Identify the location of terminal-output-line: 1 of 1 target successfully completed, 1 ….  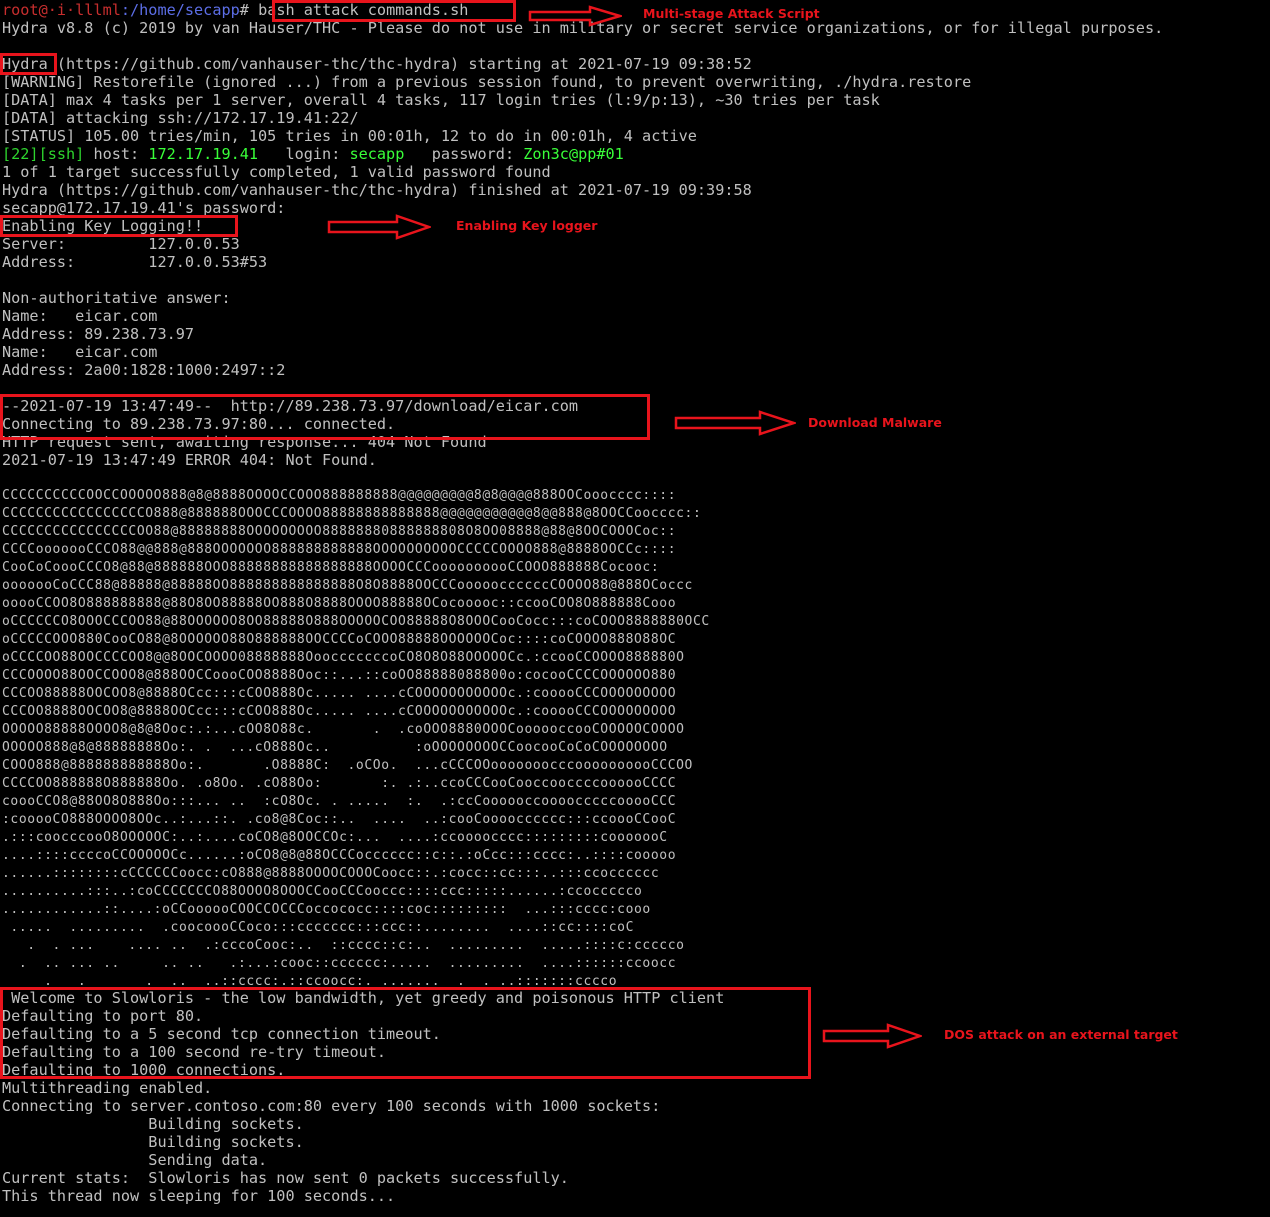
(276, 172).